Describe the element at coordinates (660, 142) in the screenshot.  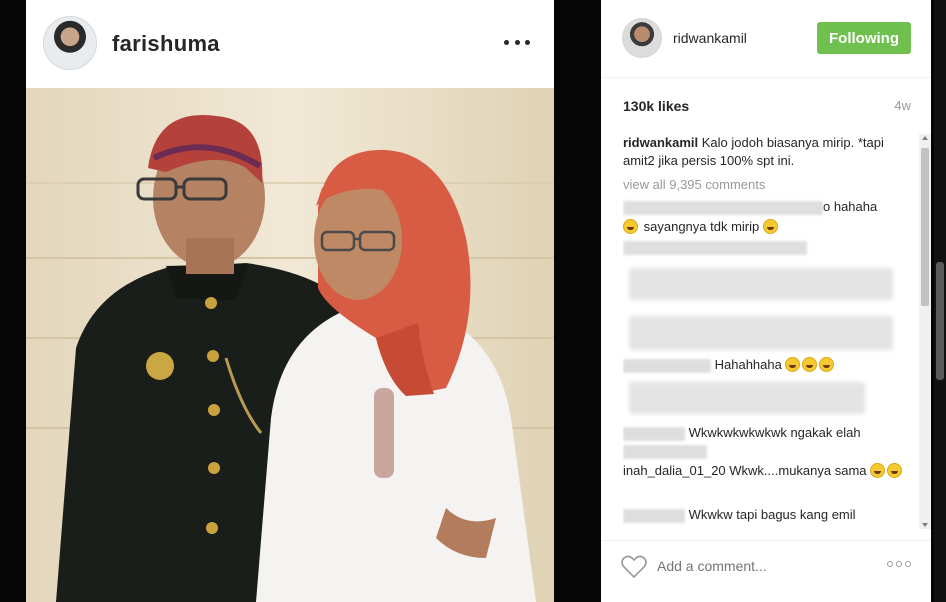
I see `caption-username: ridwankamil` at that location.